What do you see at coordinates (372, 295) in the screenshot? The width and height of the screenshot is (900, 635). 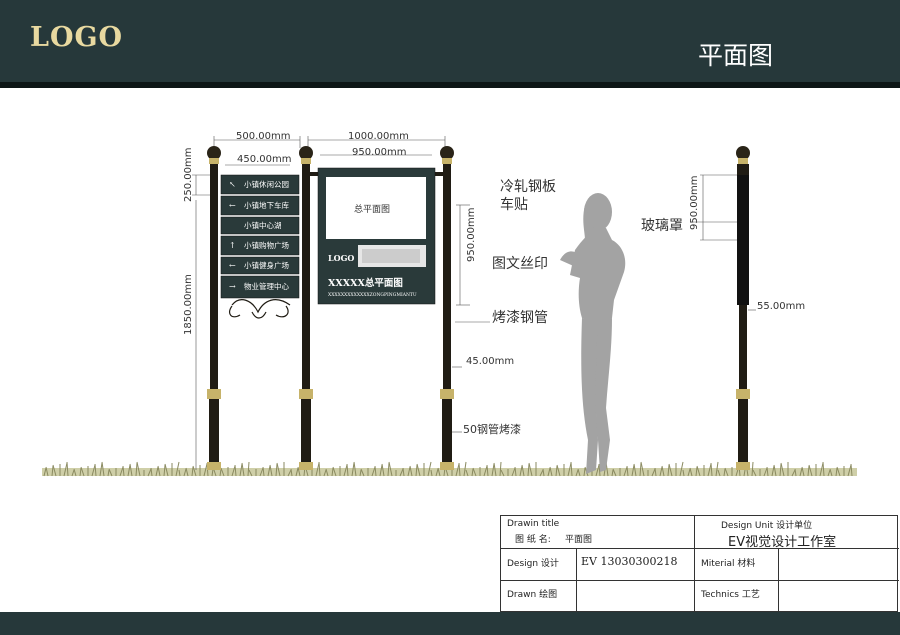 I see `panel-subtitle: XXXXXXXXXXXXXZONGPINGMIANTU` at bounding box center [372, 295].